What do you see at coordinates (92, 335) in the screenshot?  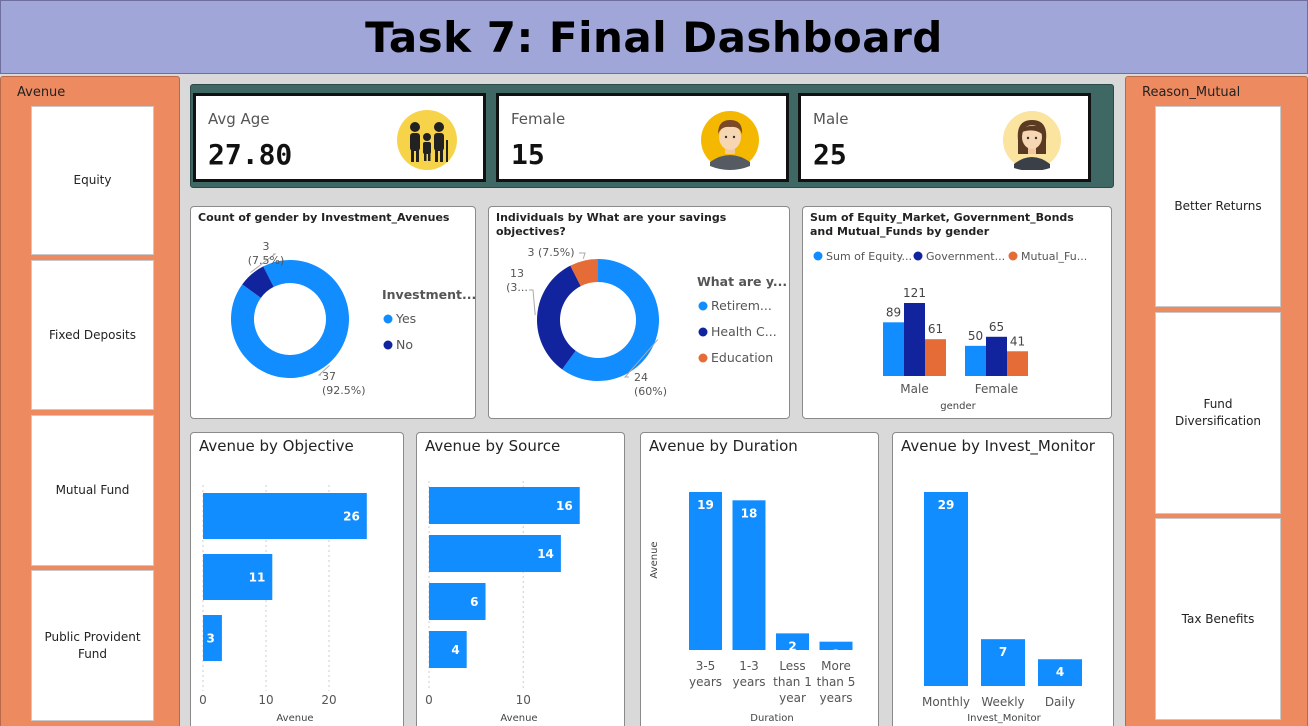 I see `slicer-item-fixed-deposits: Fixed Deposits` at bounding box center [92, 335].